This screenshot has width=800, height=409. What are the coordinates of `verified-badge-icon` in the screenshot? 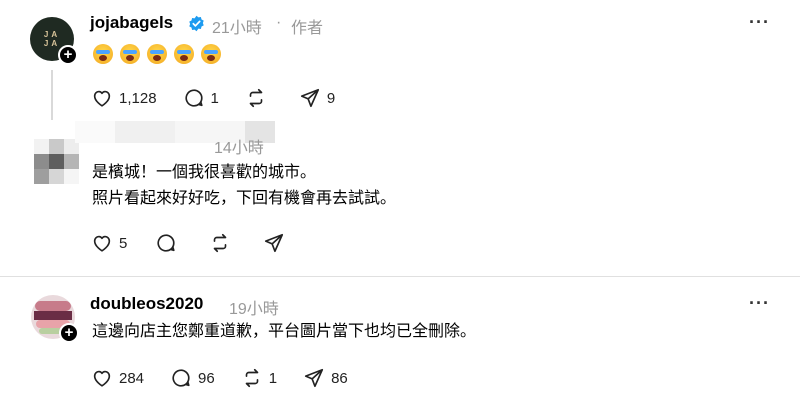 It's located at (196, 26).